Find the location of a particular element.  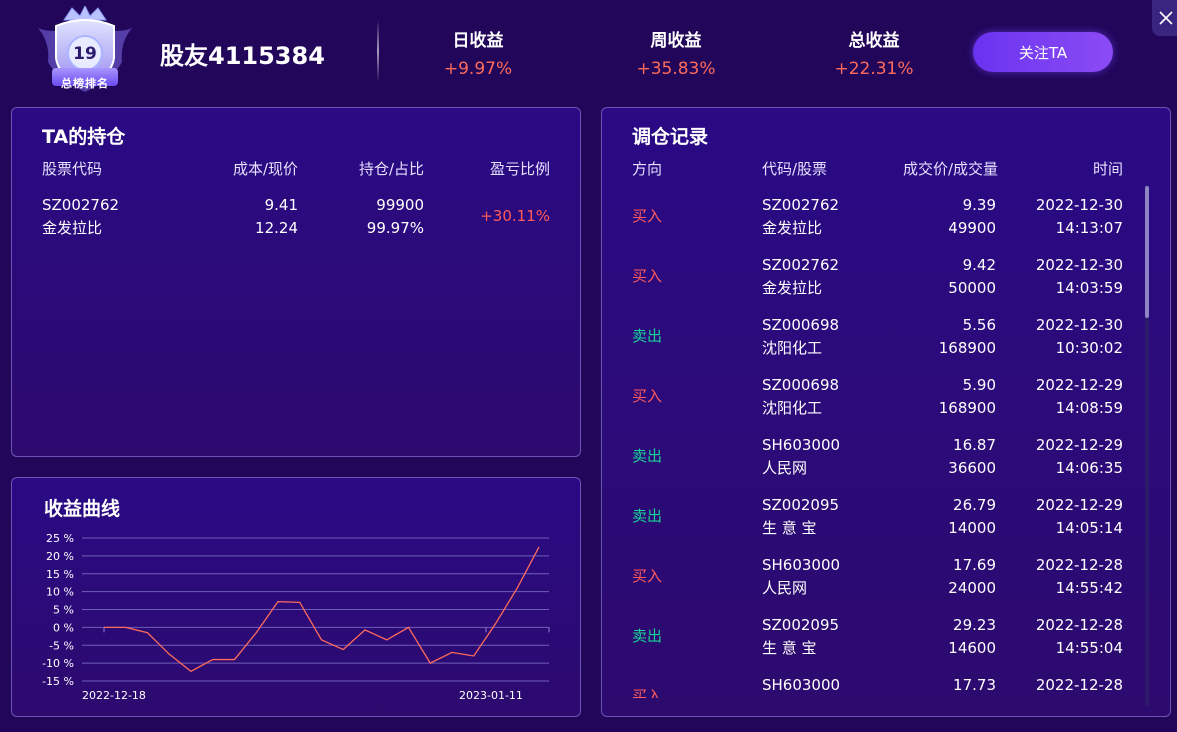

trade-time: 14:55:42 is located at coordinates (1089, 588).